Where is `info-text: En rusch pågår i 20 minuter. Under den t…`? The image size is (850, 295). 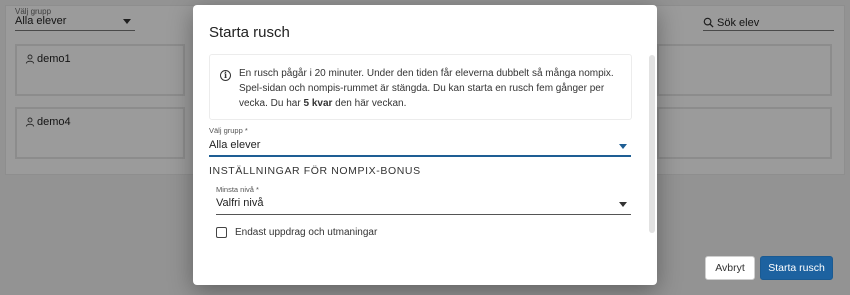 info-text: En rusch pågår i 20 minuter. Under den t… is located at coordinates (434, 88).